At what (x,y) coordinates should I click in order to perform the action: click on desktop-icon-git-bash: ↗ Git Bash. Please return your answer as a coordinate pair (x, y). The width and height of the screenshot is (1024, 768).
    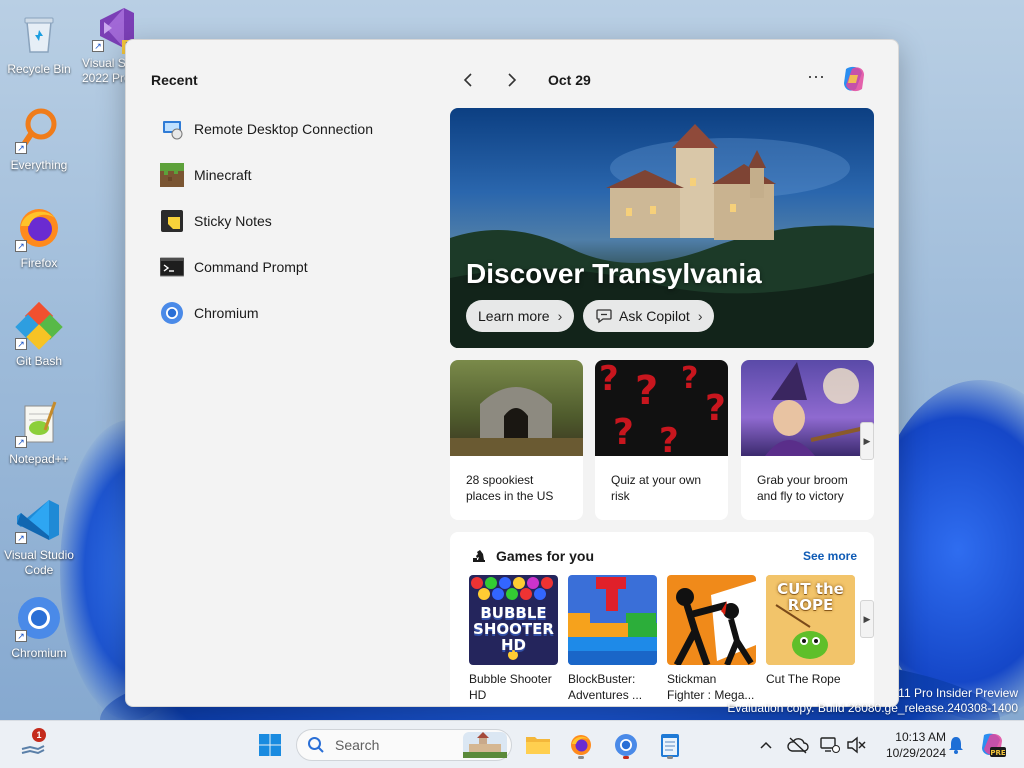
    Looking at the image, I should click on (39, 335).